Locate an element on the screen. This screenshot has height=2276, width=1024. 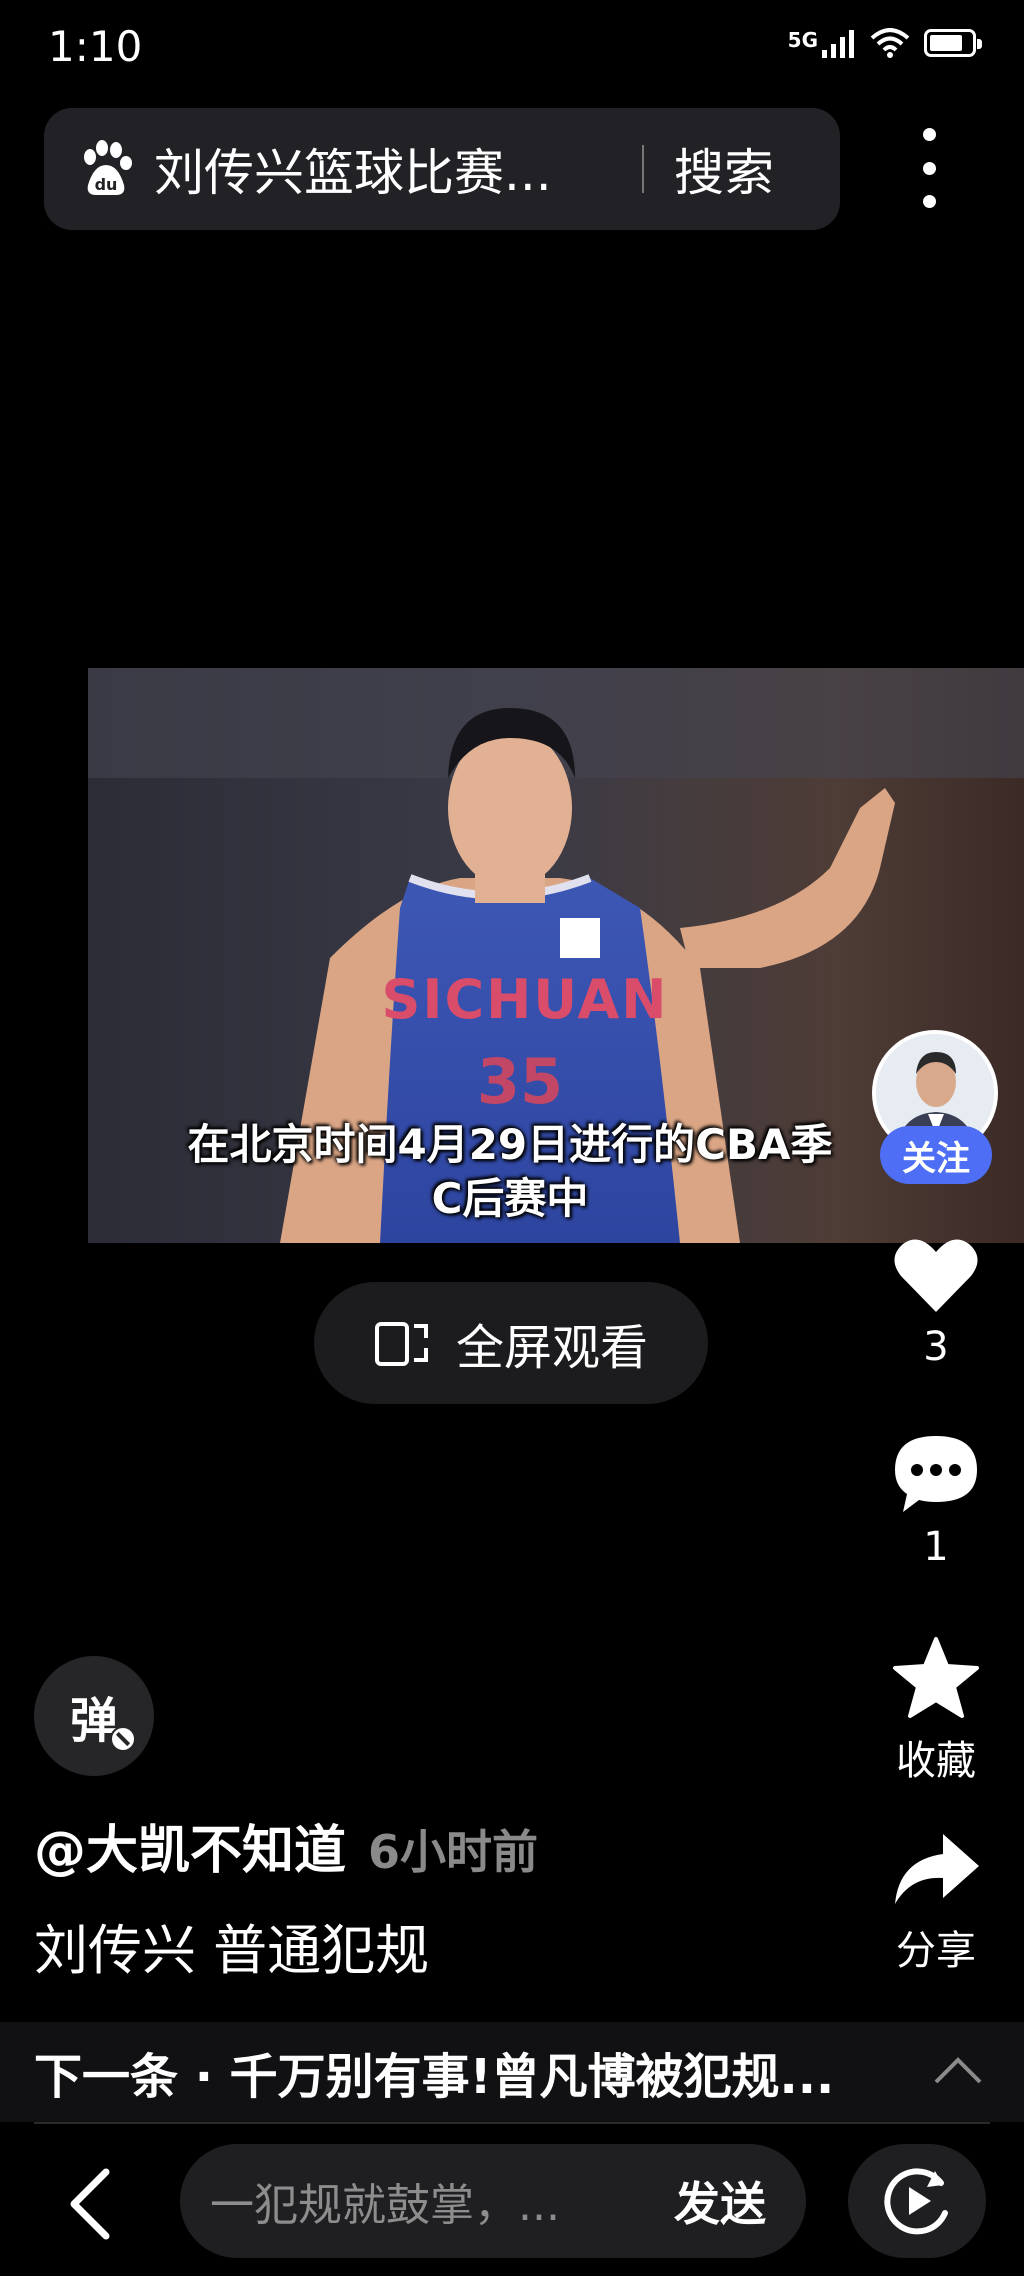
search-divider is located at coordinates (643, 169).